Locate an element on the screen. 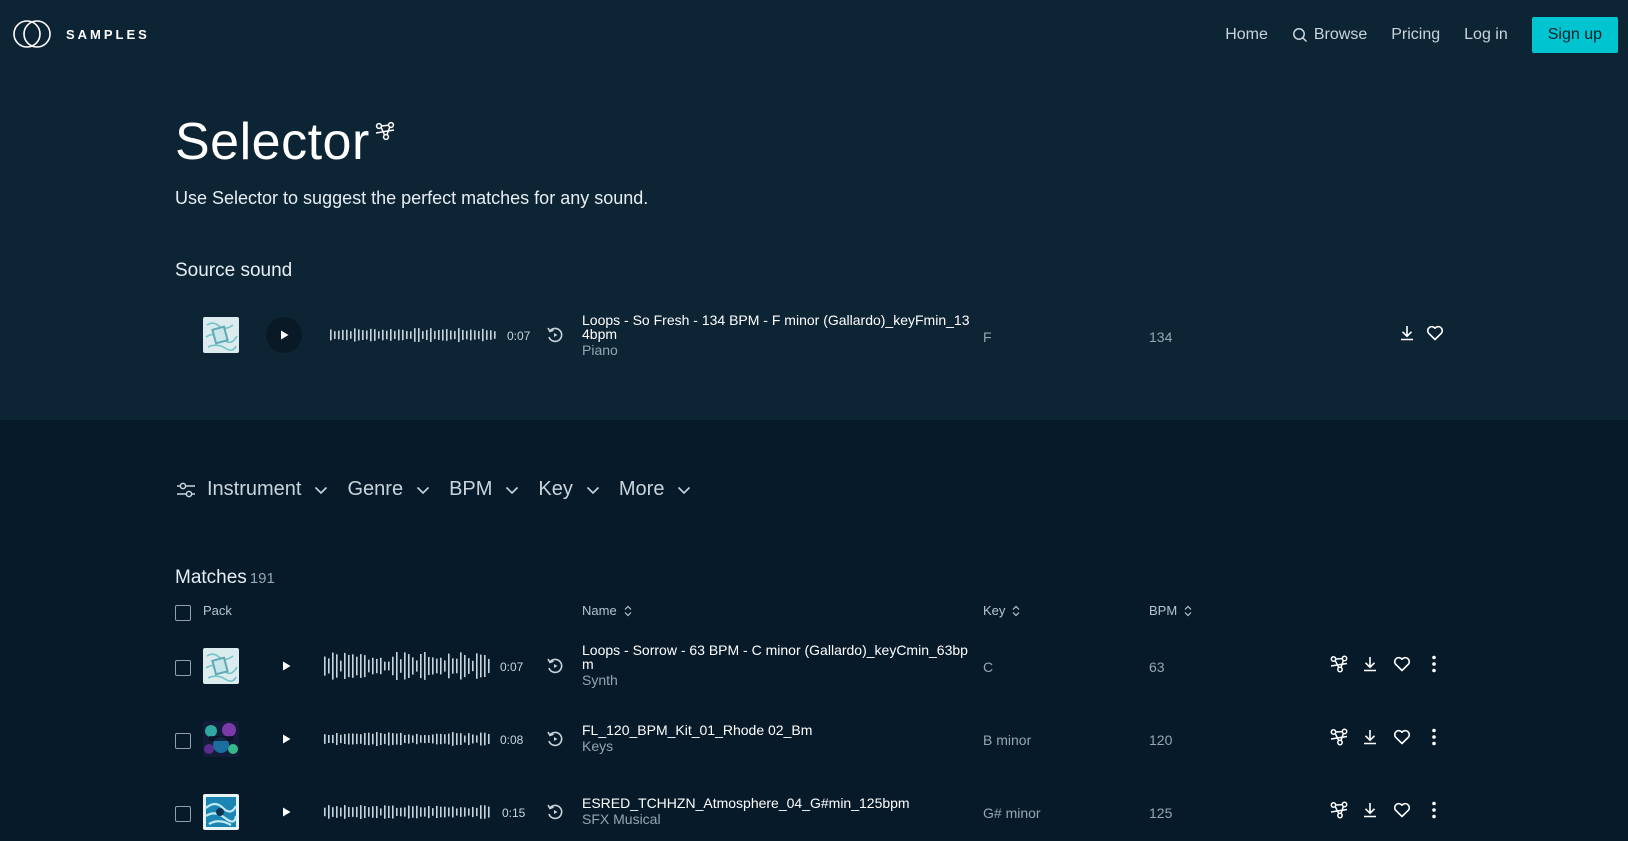  sample-name: FL_120_BPM_Kit_01_Rhode 02_Bm is located at coordinates (777, 730).